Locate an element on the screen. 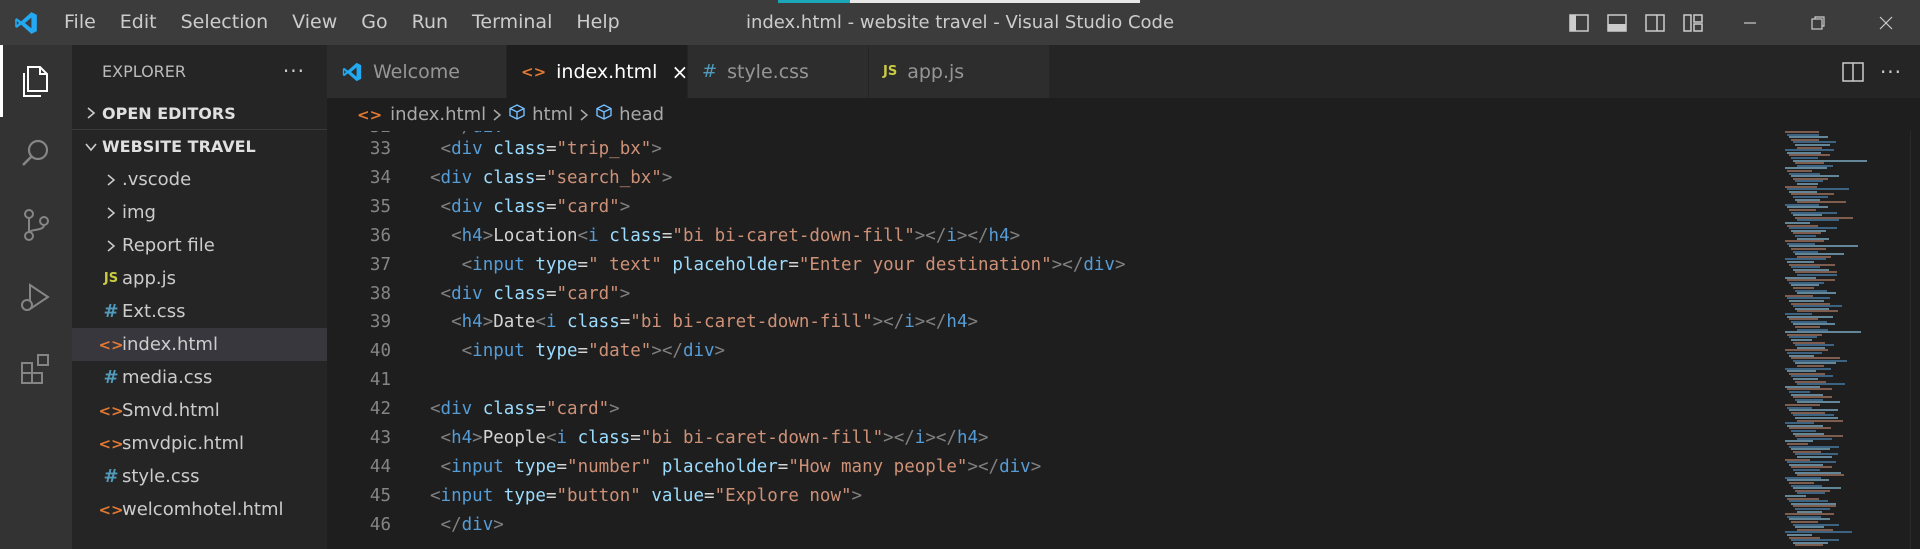 This screenshot has height=549, width=1920. vscode-logo-icon is located at coordinates (26, 22).